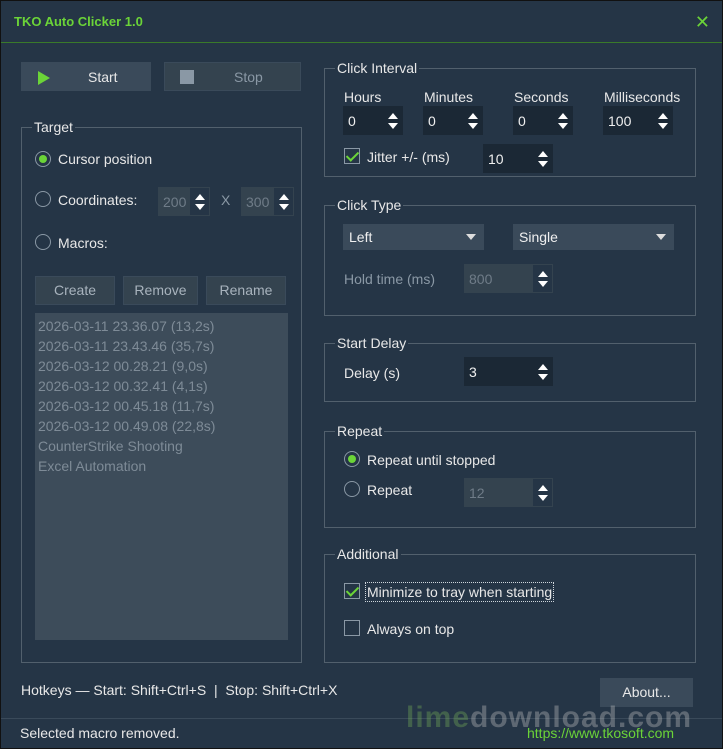 This screenshot has height=749, width=723. What do you see at coordinates (352, 489) in the screenshot?
I see `repeat-count-radio` at bounding box center [352, 489].